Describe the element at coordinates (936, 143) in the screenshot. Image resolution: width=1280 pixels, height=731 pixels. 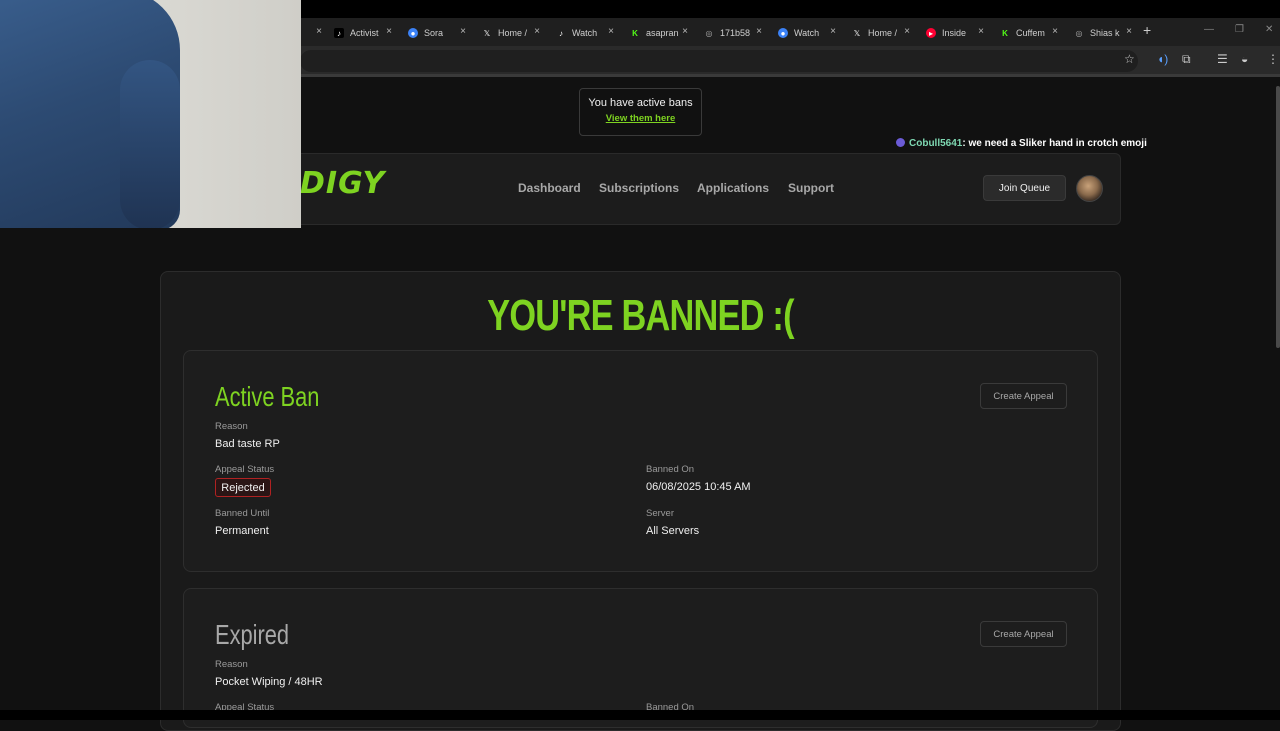
I see `chat-username: Cobull5641` at that location.